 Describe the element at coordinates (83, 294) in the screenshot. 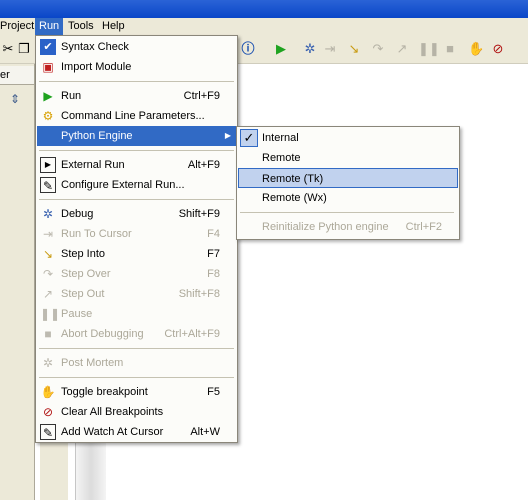

I see `menu-item-label: Step Out` at that location.